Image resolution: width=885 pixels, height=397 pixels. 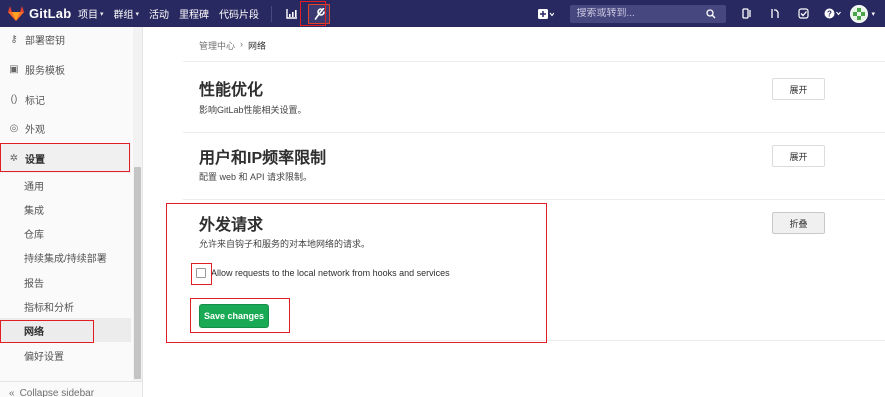 I want to click on sidebar-subitem-reporting: 报告, so click(x=65, y=282).